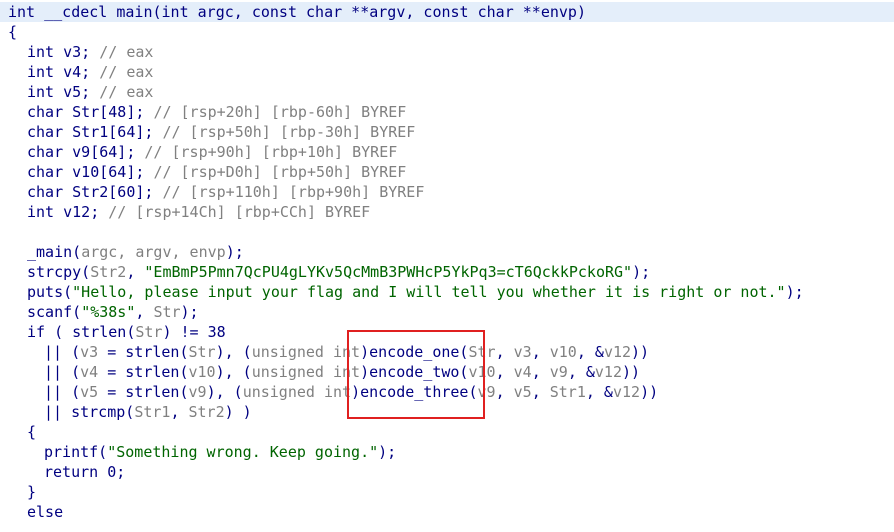 The image size is (894, 532). I want to click on code-token: ) != 38, so click(194, 332).